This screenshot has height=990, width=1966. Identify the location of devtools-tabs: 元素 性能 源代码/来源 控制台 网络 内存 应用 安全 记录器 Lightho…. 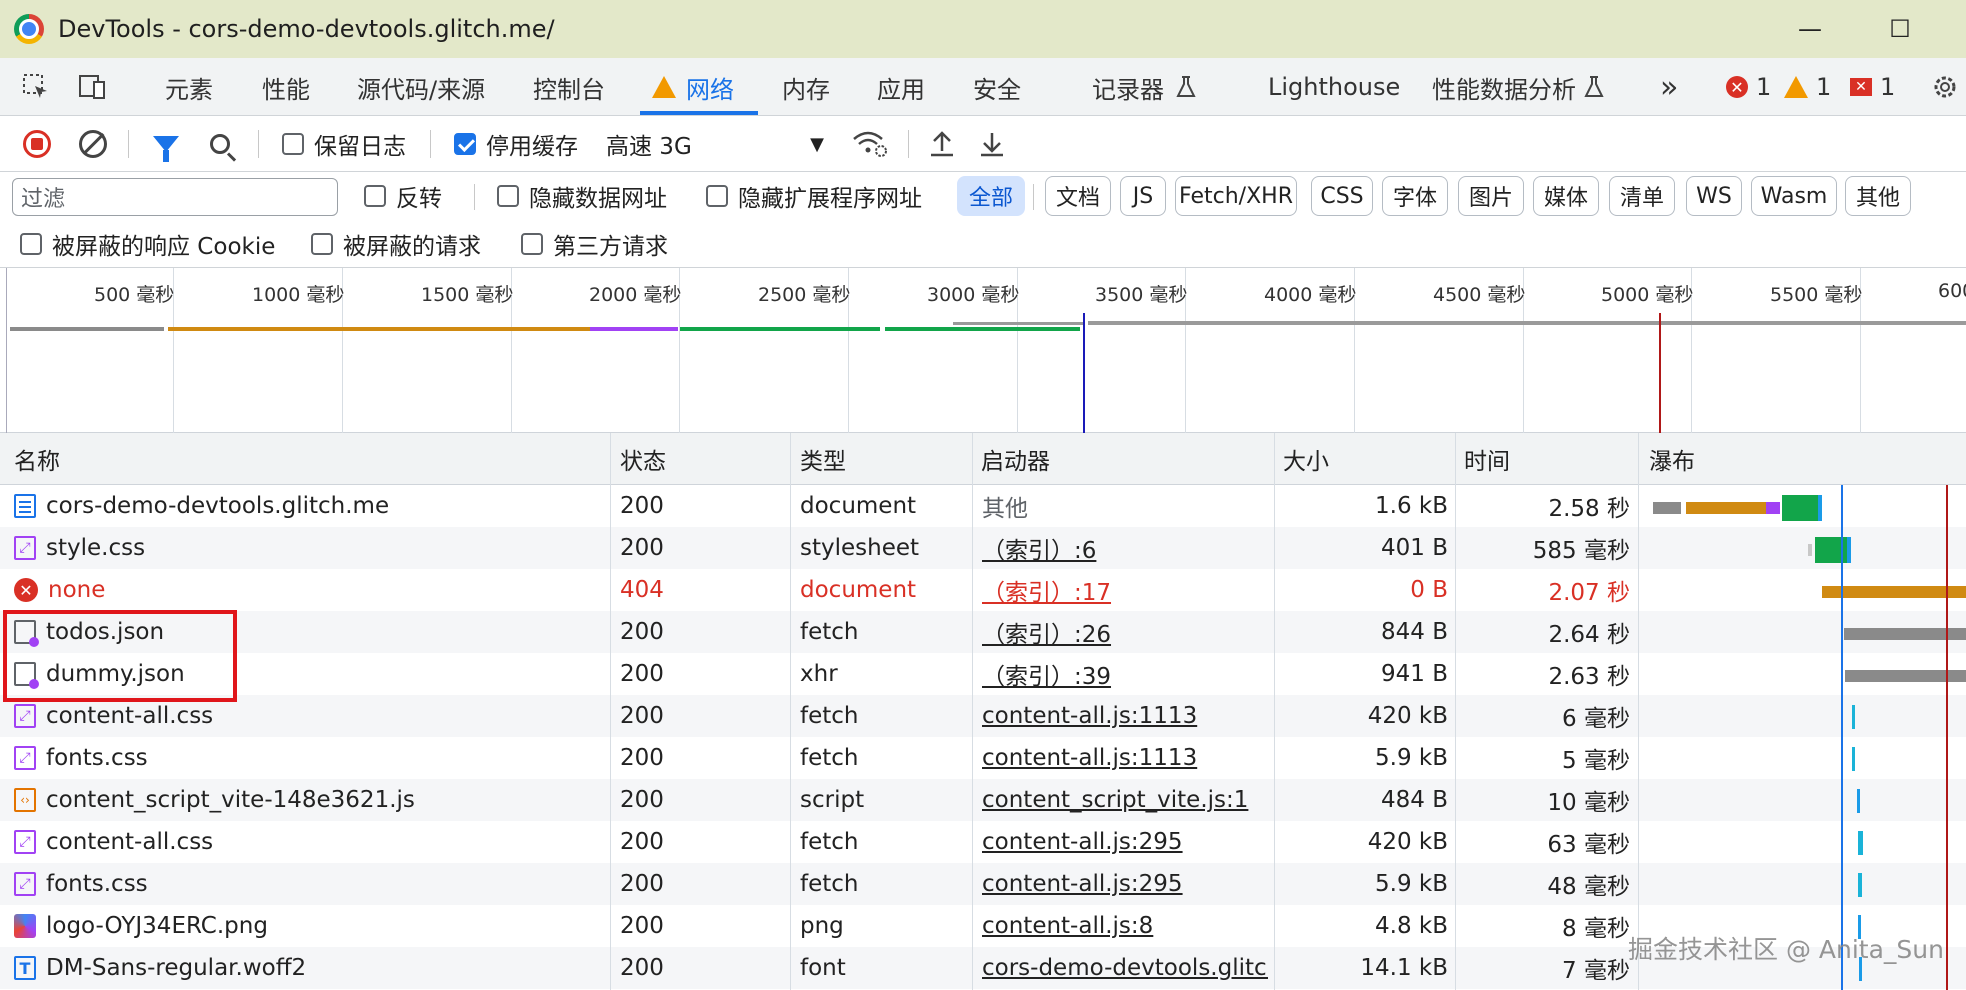
(983, 87).